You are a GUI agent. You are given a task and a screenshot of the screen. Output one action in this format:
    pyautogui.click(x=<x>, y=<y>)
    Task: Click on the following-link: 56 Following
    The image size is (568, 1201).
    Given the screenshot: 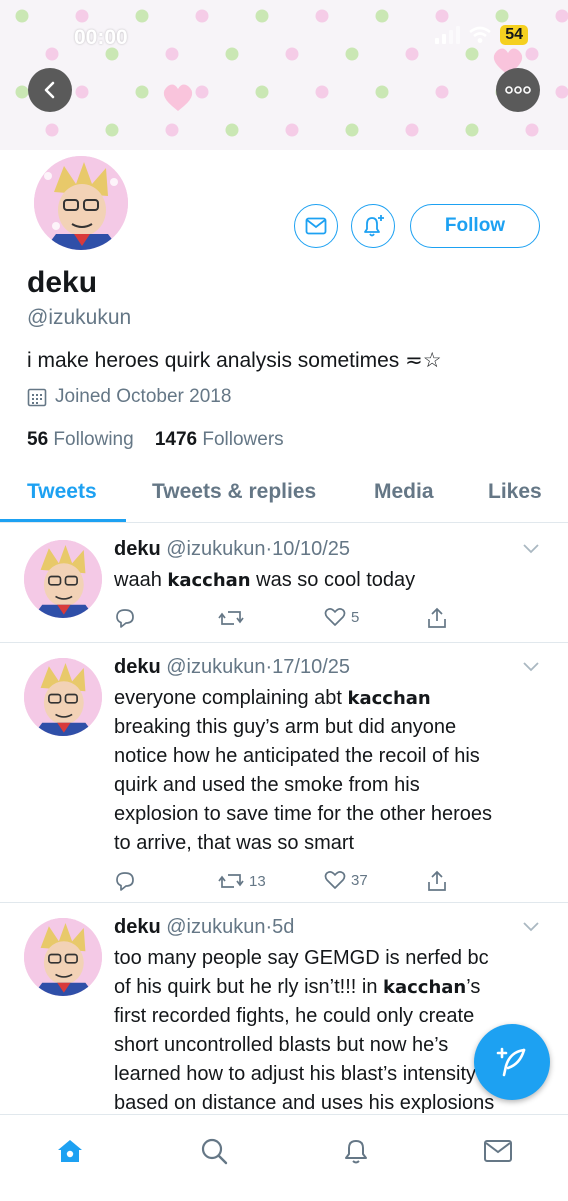 What is the action you would take?
    pyautogui.click(x=80, y=439)
    